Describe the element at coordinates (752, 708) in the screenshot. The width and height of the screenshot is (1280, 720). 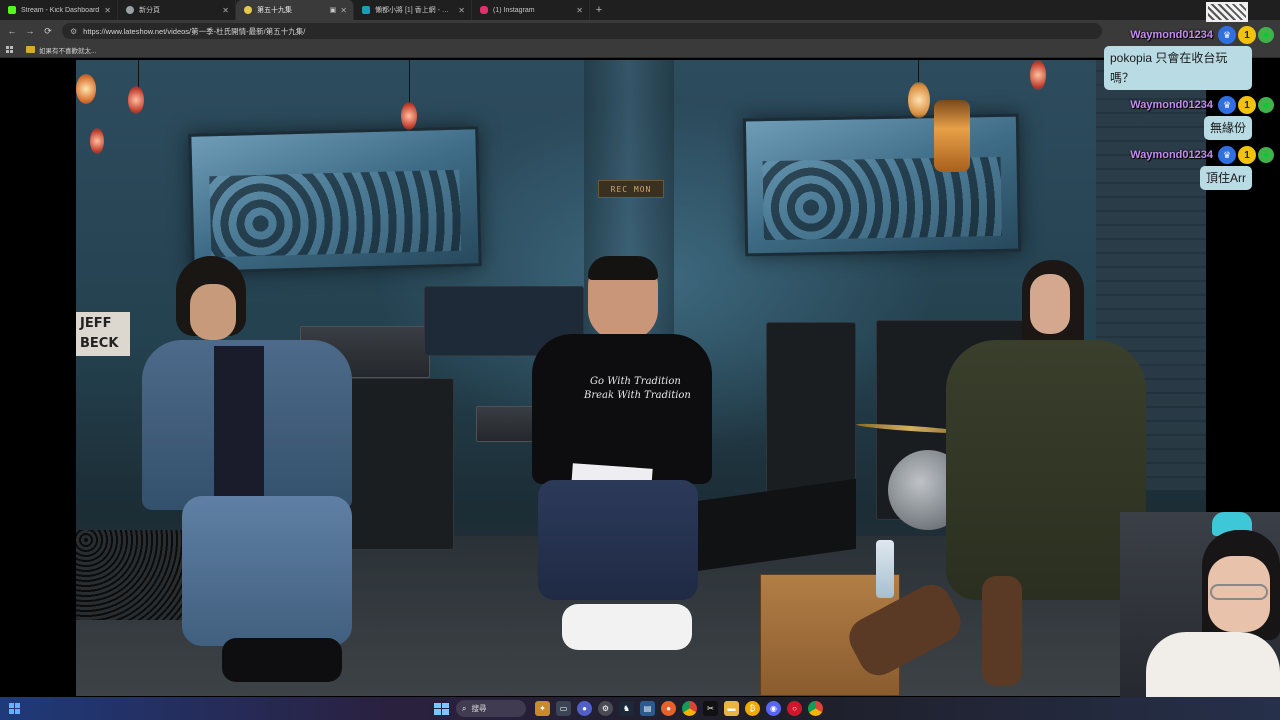
I see `bitcoin-icon: ₿` at that location.